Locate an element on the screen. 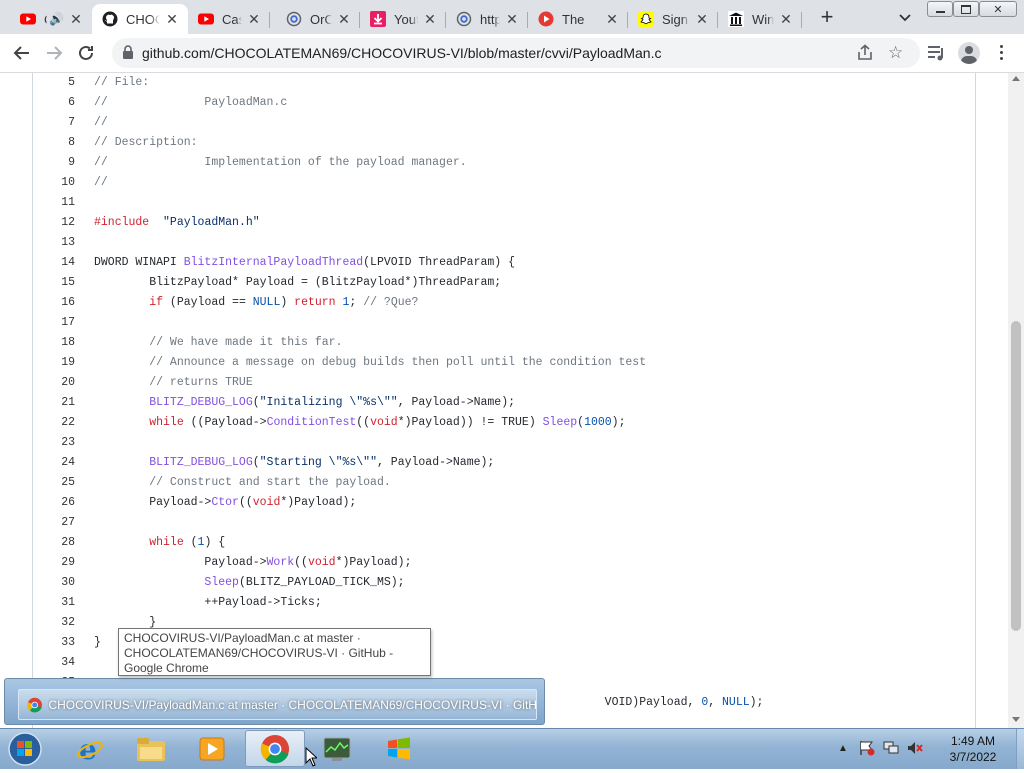  reload-button is located at coordinates (86, 53).